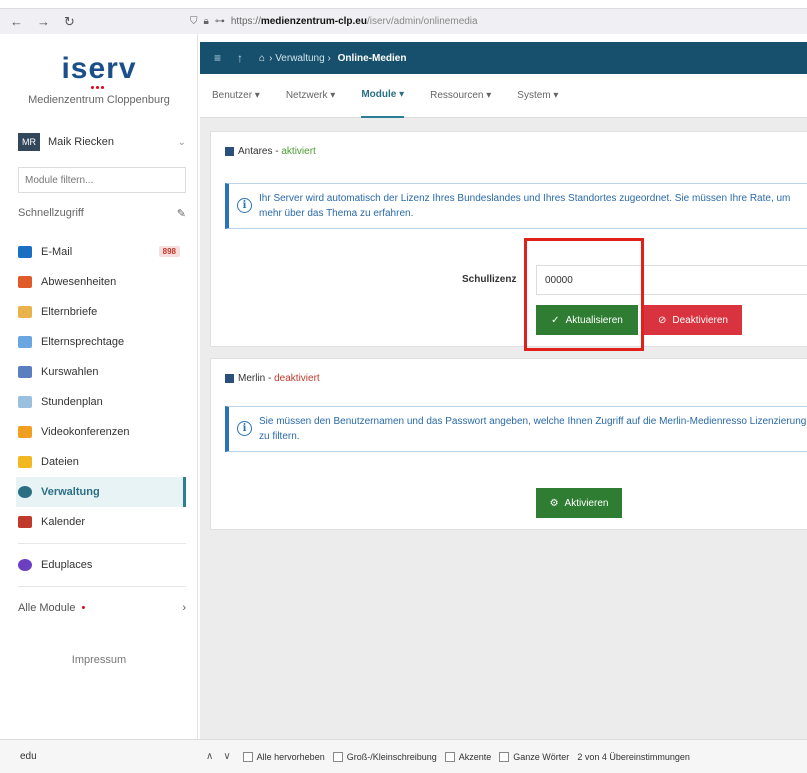 The width and height of the screenshot is (807, 773). I want to click on quick-access-label: Schnellzugriff, so click(51, 213).